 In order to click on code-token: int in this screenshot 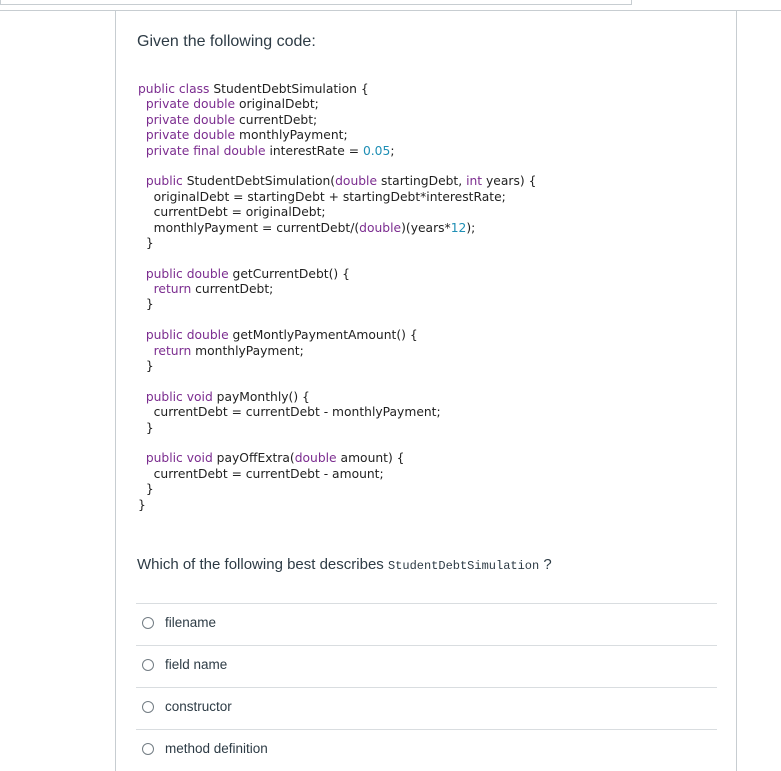, I will do `click(476, 181)`.